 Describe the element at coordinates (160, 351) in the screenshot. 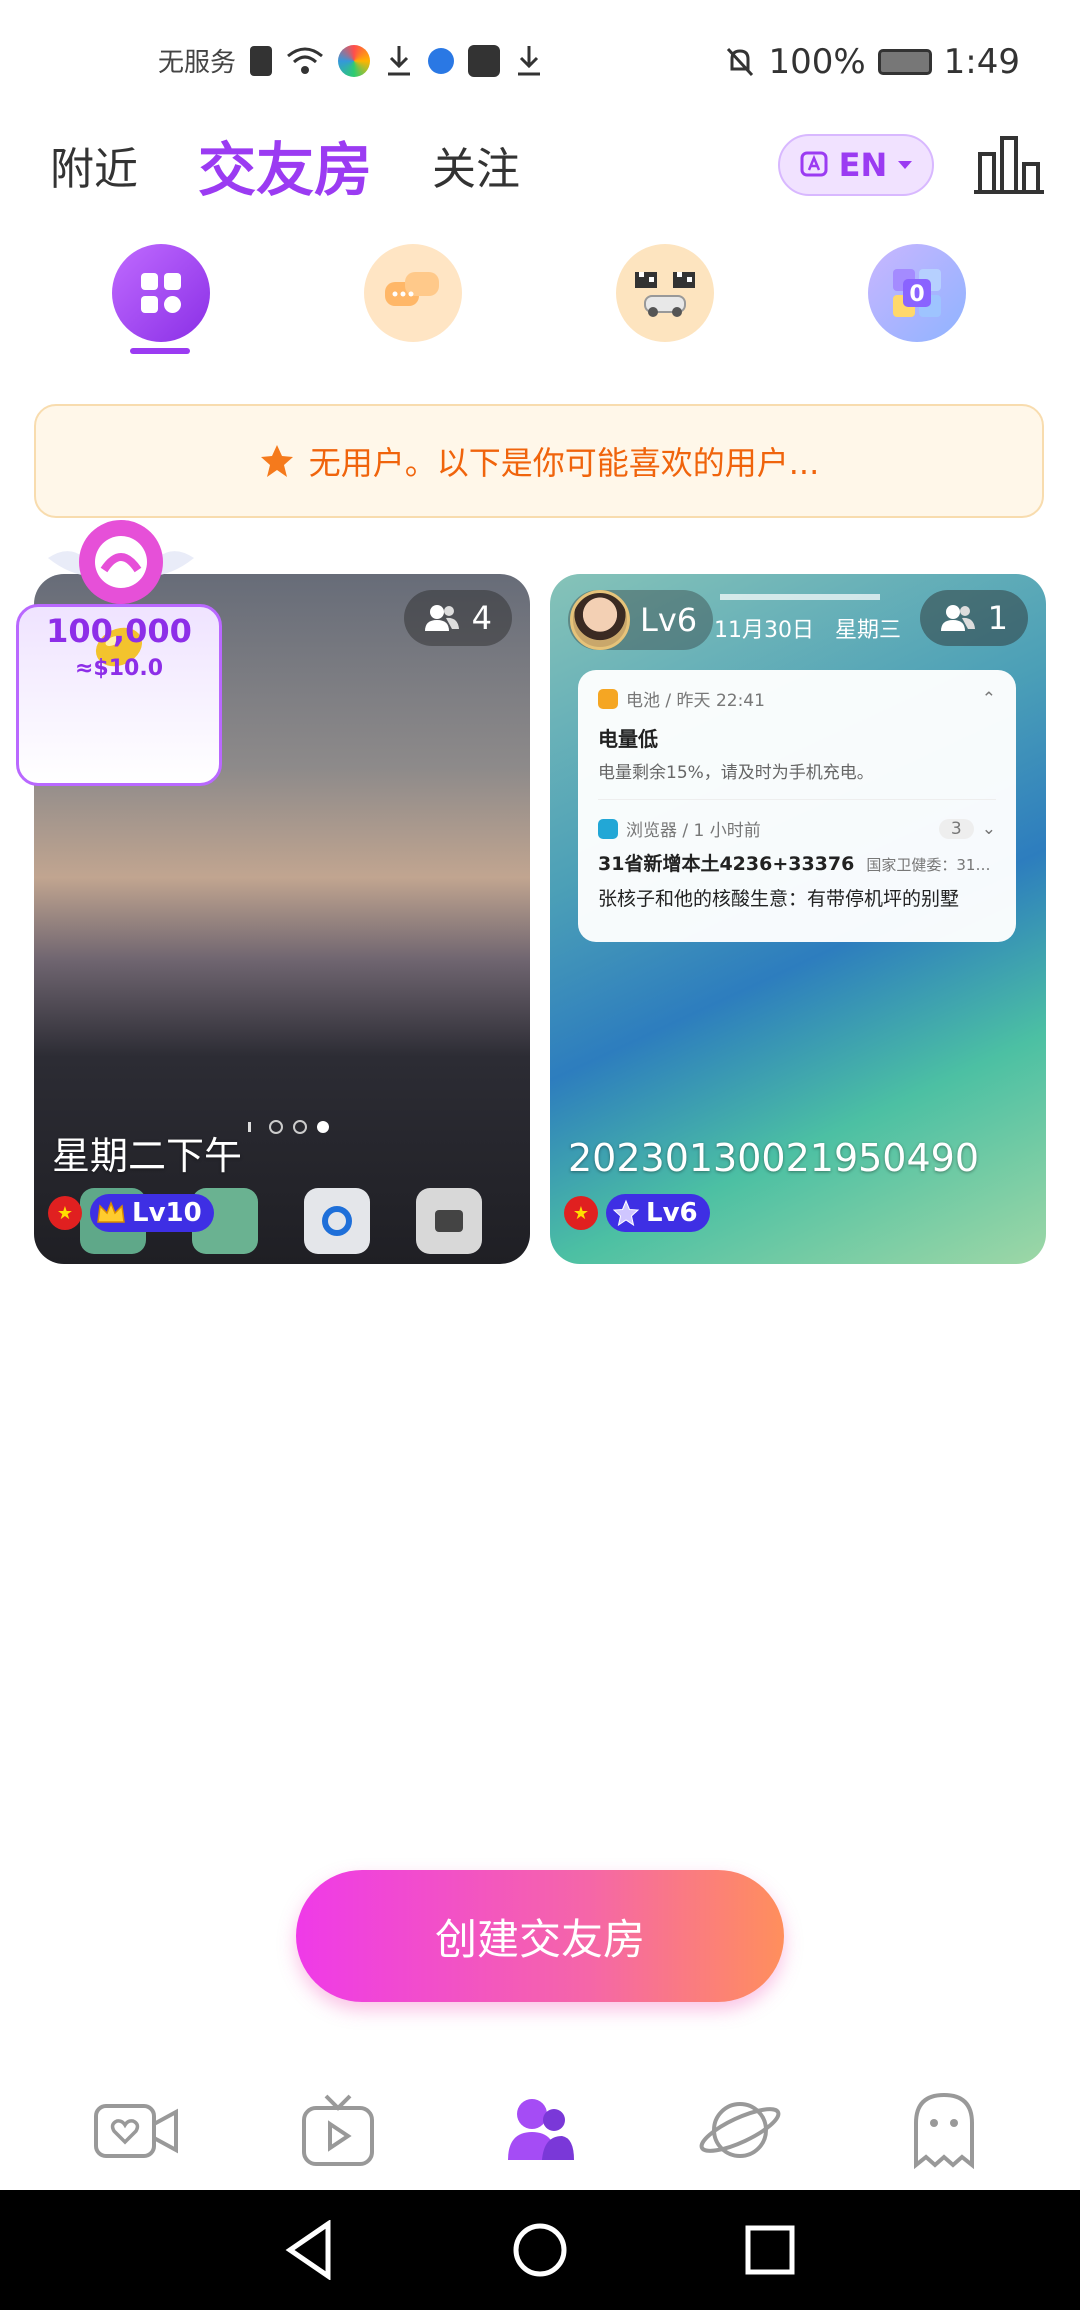

I see `category-indicator` at that location.